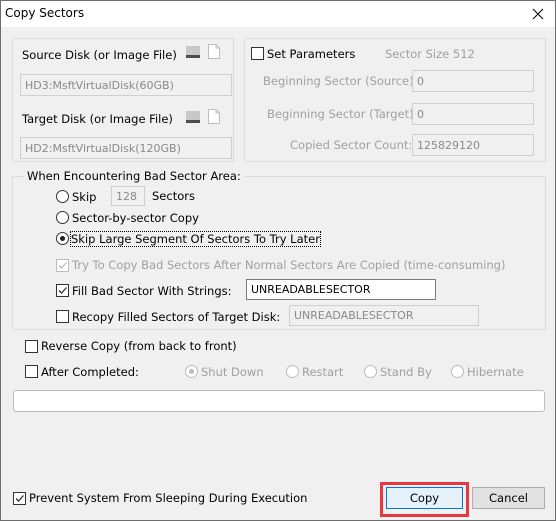  I want to click on after-completed-label: After Completed:, so click(90, 372).